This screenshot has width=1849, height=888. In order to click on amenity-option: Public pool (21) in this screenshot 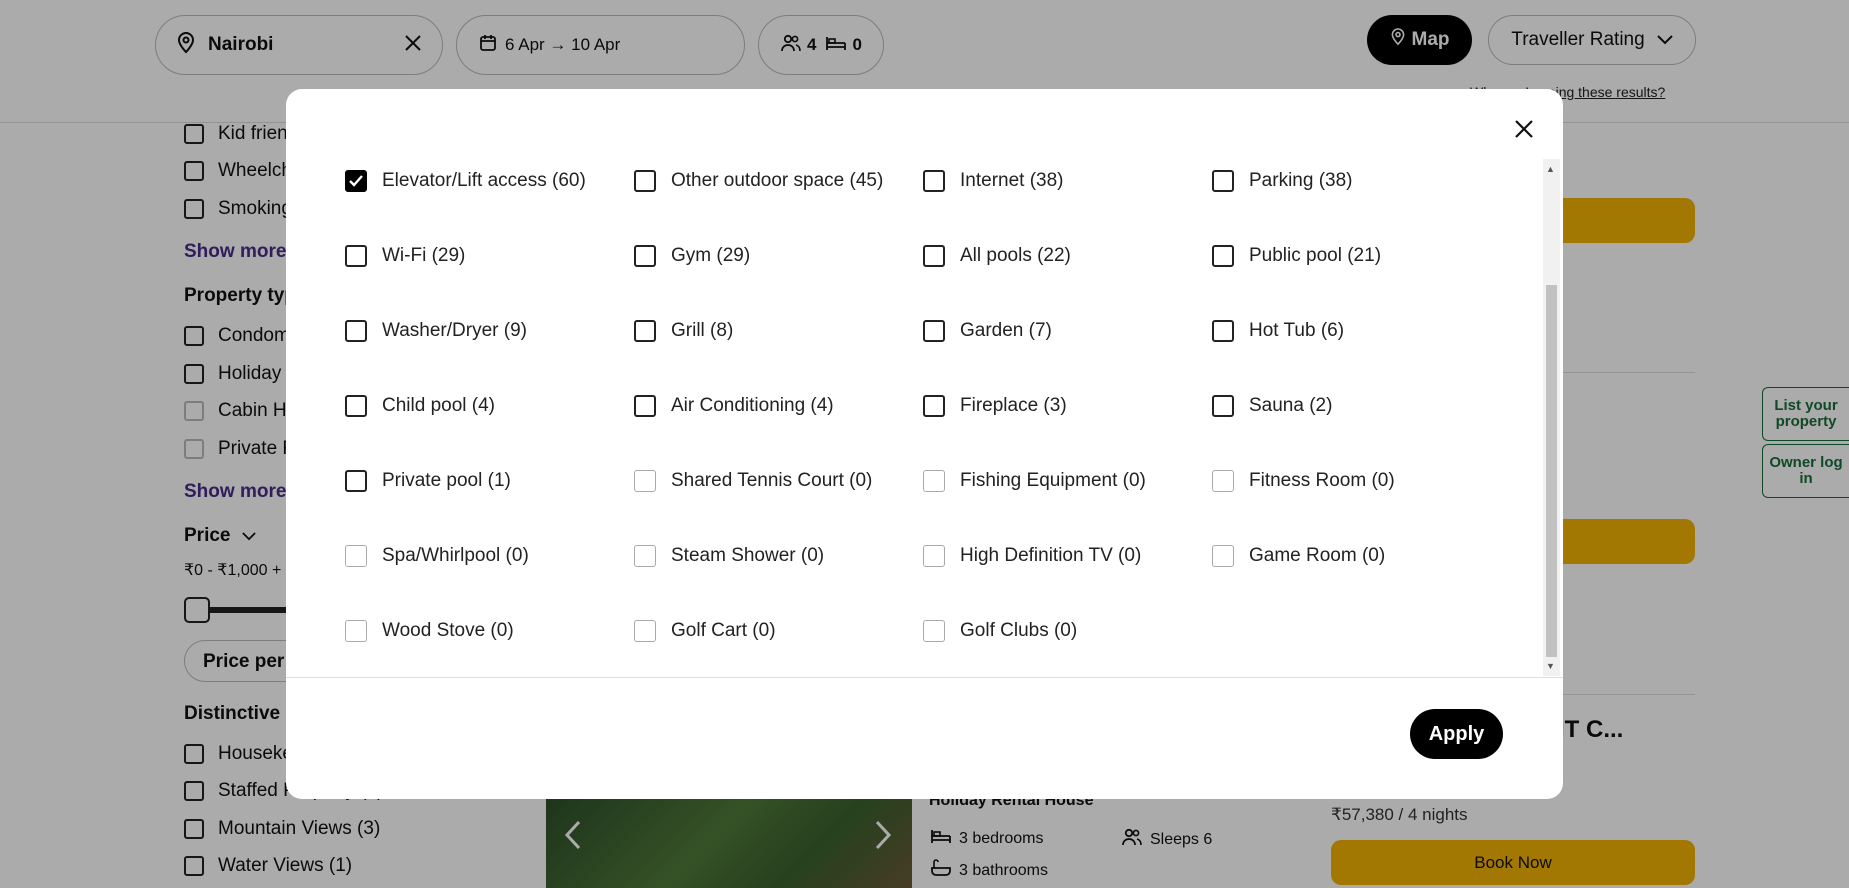, I will do `click(1296, 256)`.